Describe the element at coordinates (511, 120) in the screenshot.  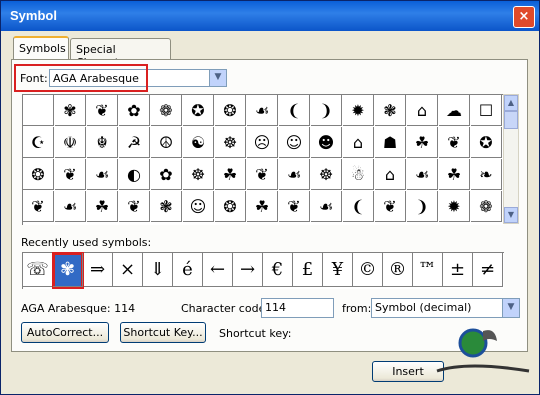
I see `scroll-thumb` at that location.